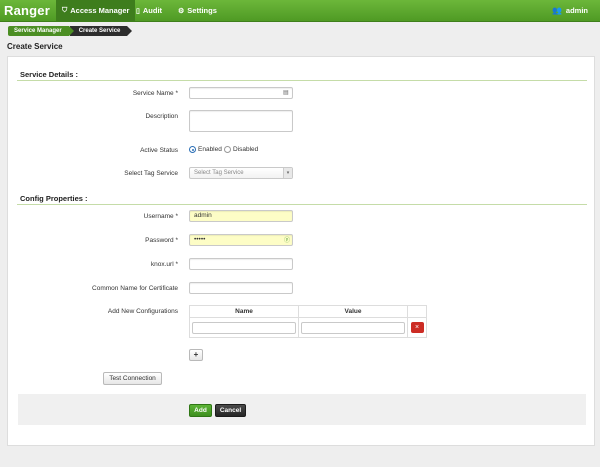 The width and height of the screenshot is (600, 467). Describe the element at coordinates (138, 11) in the screenshot. I see `document-icon: ▯` at that location.